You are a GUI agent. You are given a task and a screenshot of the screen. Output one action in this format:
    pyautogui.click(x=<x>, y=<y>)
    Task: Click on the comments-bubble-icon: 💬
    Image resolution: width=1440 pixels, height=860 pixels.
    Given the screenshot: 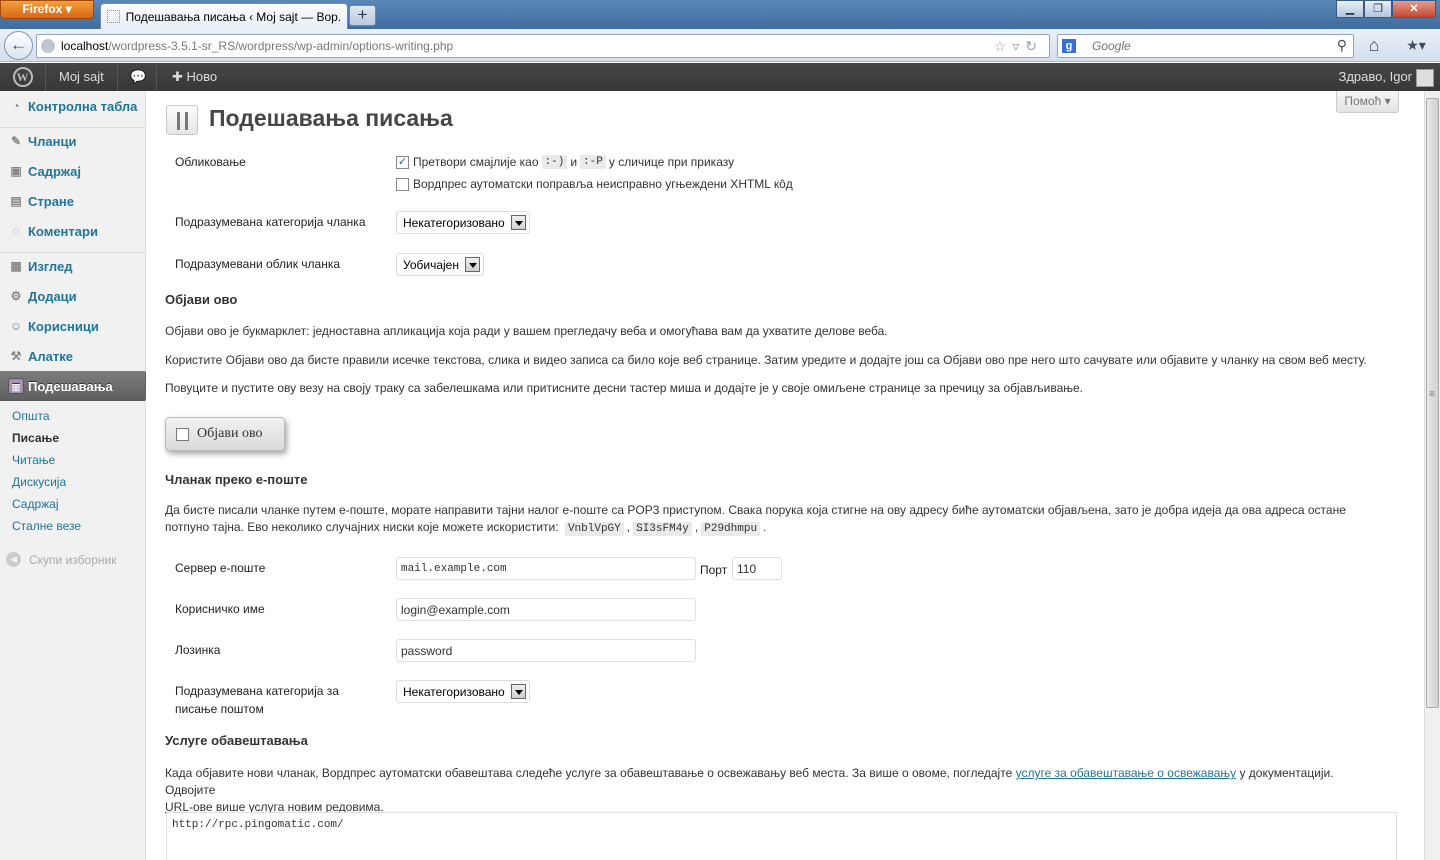 What is the action you would take?
    pyautogui.click(x=139, y=77)
    